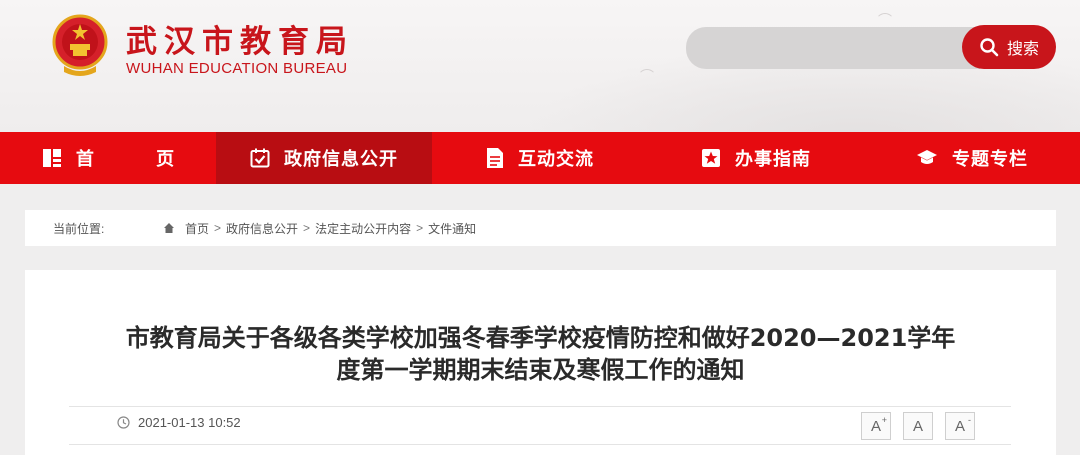 The height and width of the screenshot is (455, 1080). Describe the element at coordinates (540, 370) in the screenshot. I see `article-title-line: 度第一学期期末结束及寒假工作的通知` at that location.